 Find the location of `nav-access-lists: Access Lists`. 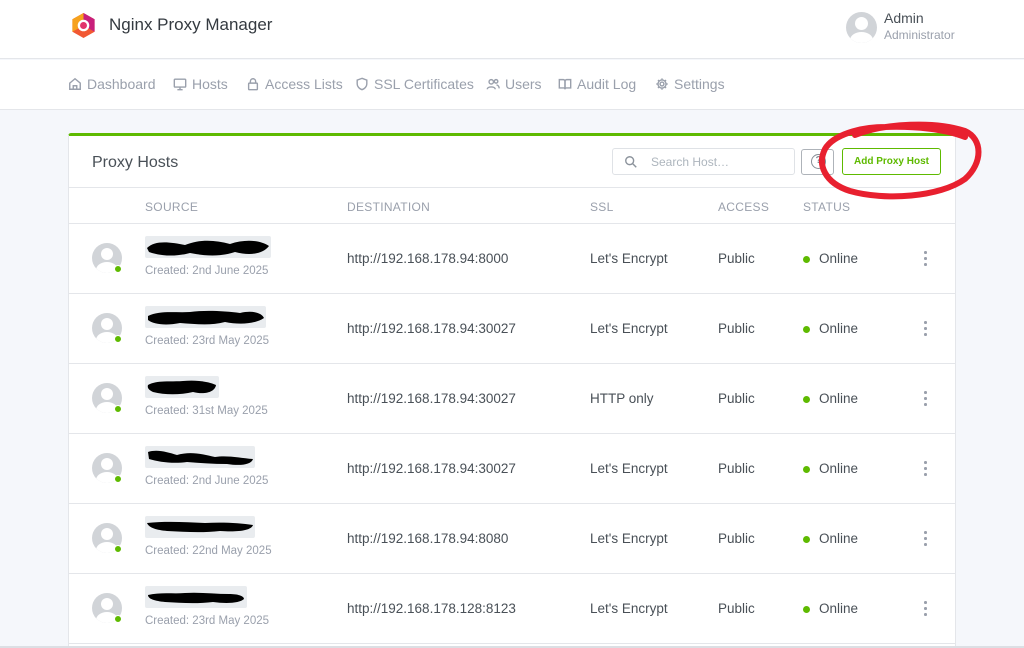

nav-access-lists: Access Lists is located at coordinates (294, 84).